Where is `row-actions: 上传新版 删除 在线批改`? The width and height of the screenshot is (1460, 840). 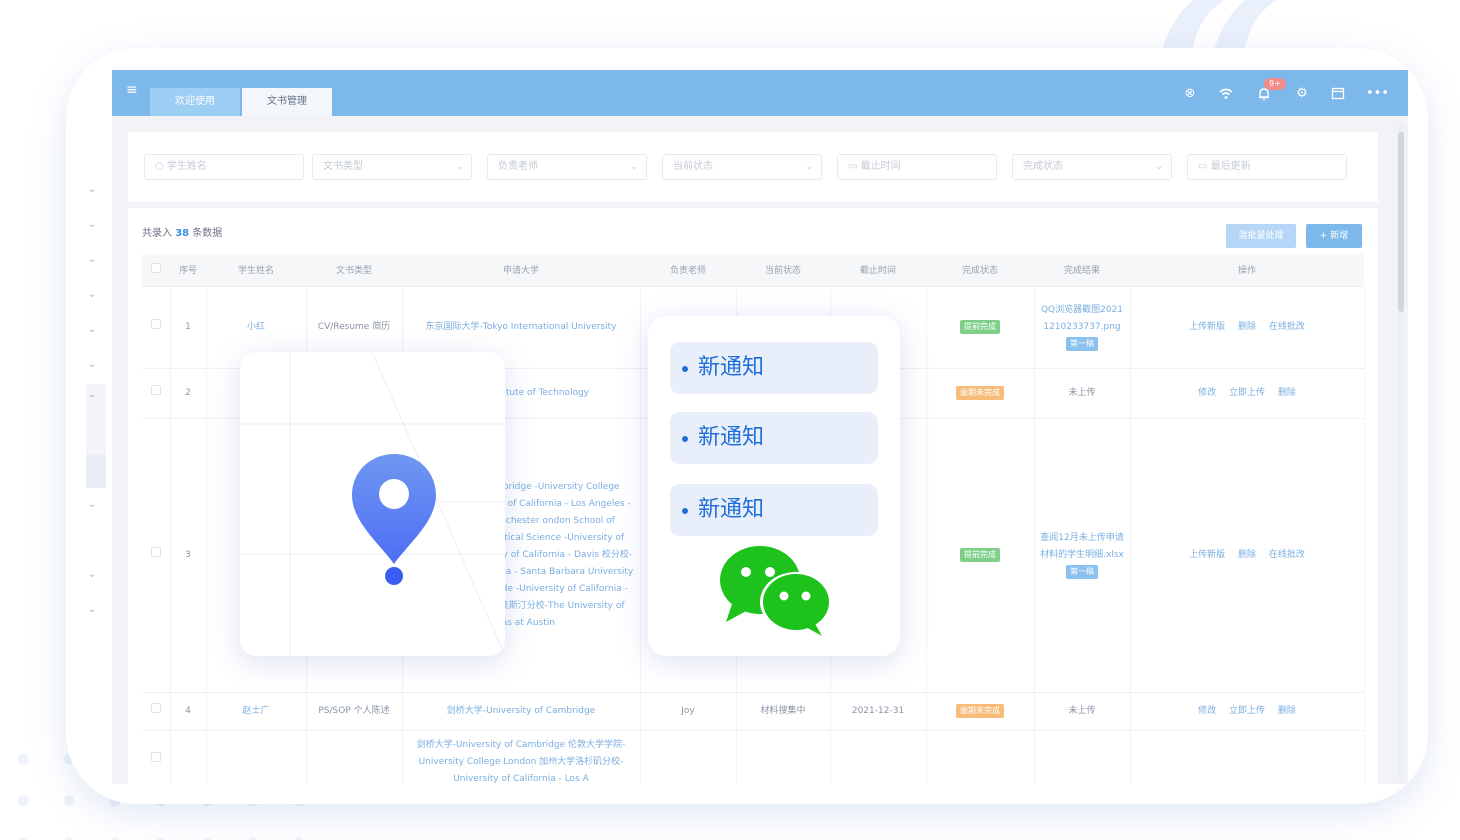 row-actions: 上传新版 删除 在线批改 is located at coordinates (1247, 327).